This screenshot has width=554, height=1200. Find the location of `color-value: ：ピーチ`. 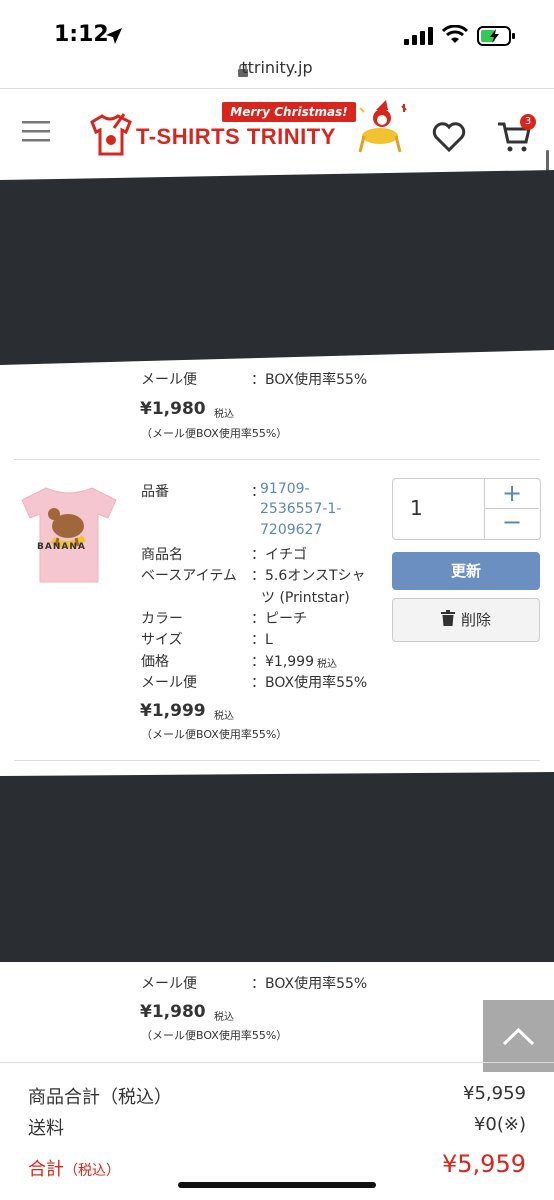

color-value: ：ピーチ is located at coordinates (279, 619).